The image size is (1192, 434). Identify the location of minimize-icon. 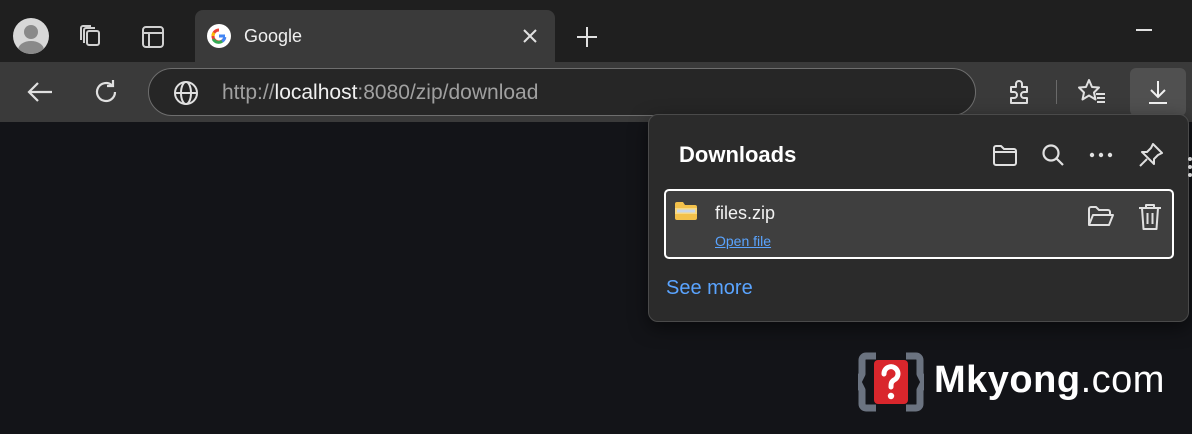
(1144, 30).